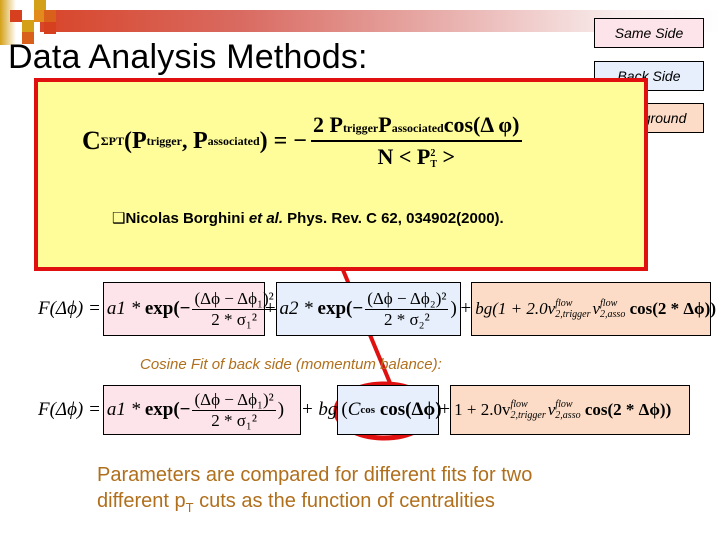  I want to click on formula-sep: ,, so click(187, 140).